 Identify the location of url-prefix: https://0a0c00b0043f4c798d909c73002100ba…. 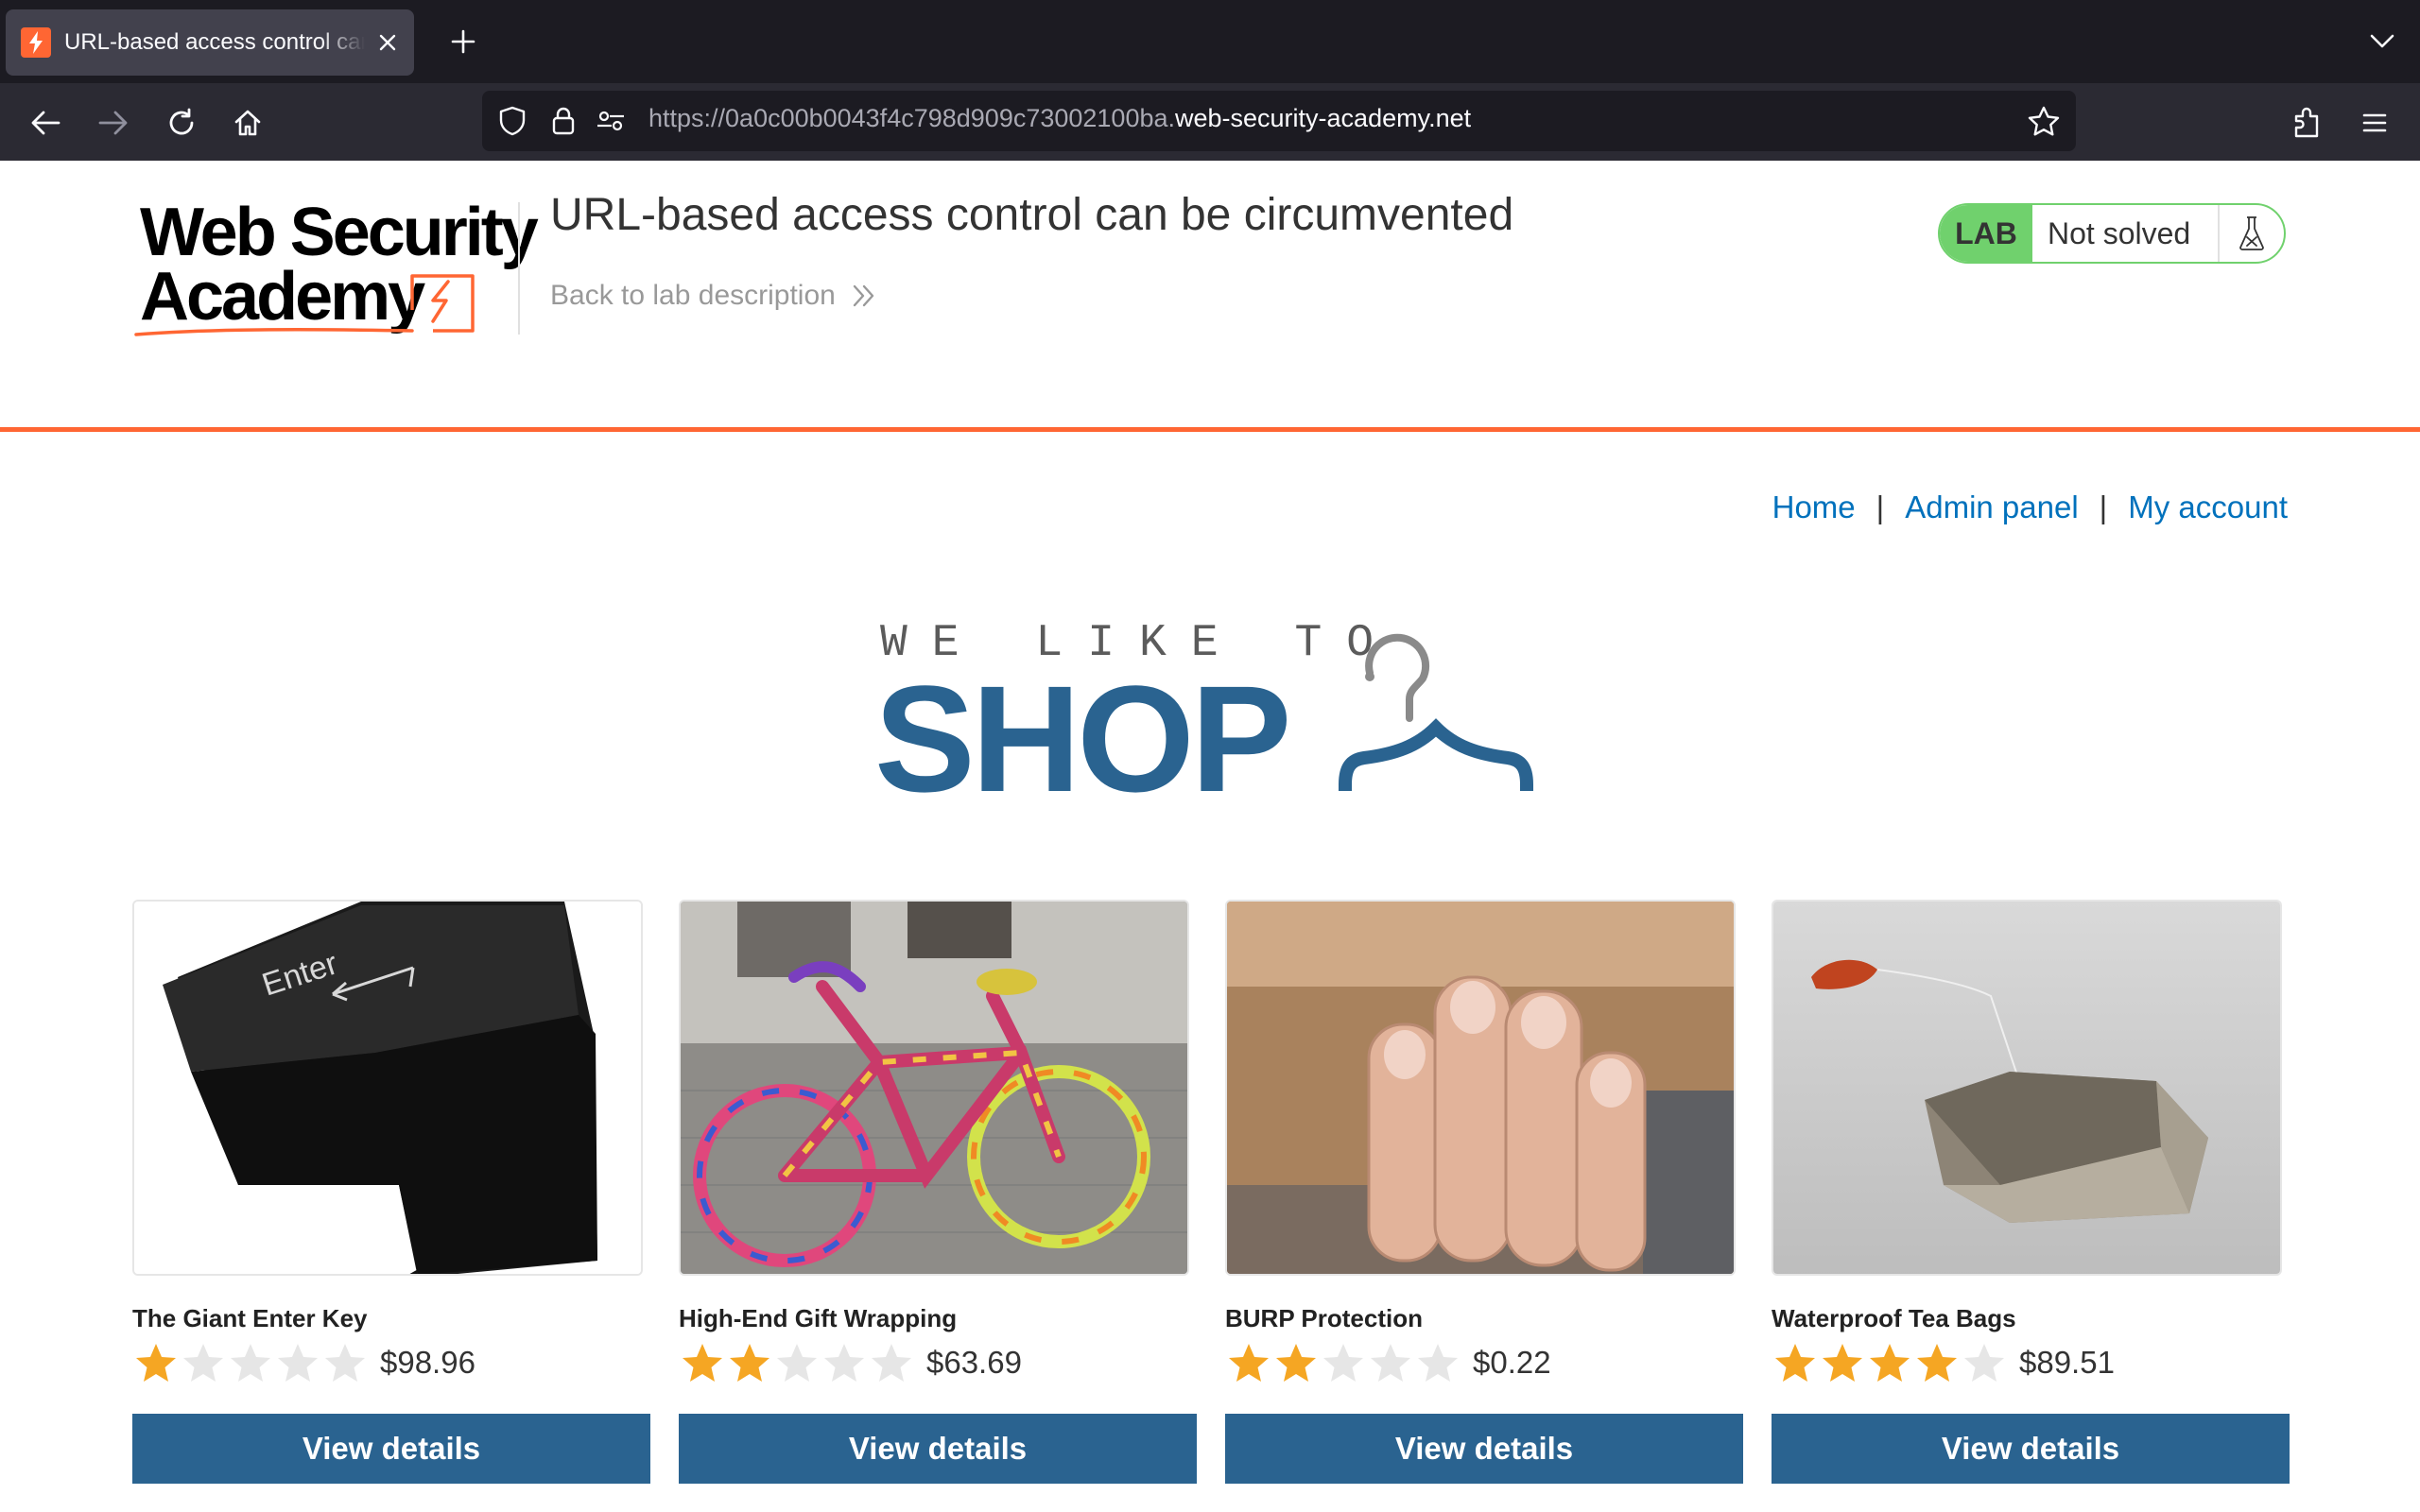
(911, 118).